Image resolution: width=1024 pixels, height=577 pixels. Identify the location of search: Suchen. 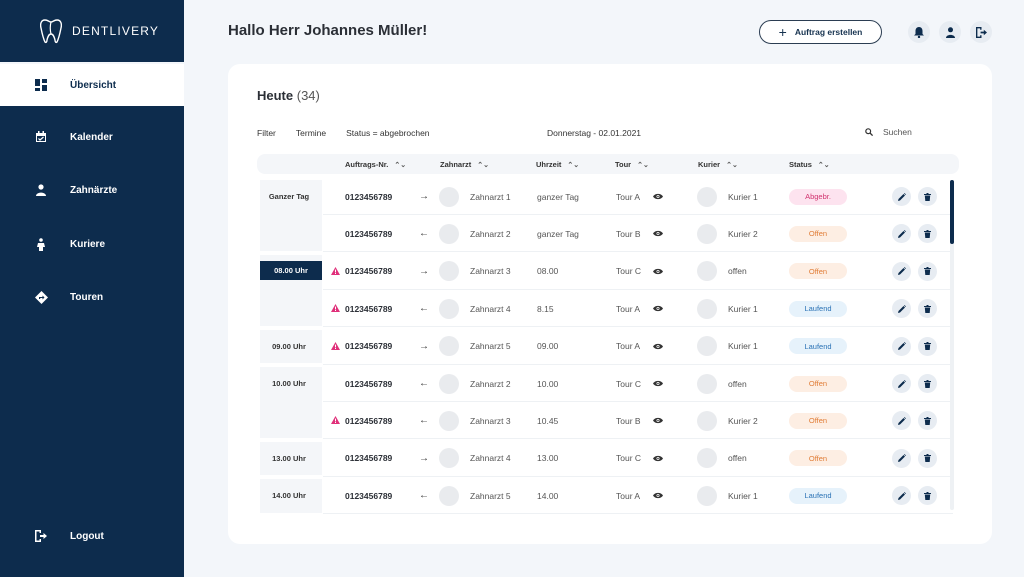
(888, 132).